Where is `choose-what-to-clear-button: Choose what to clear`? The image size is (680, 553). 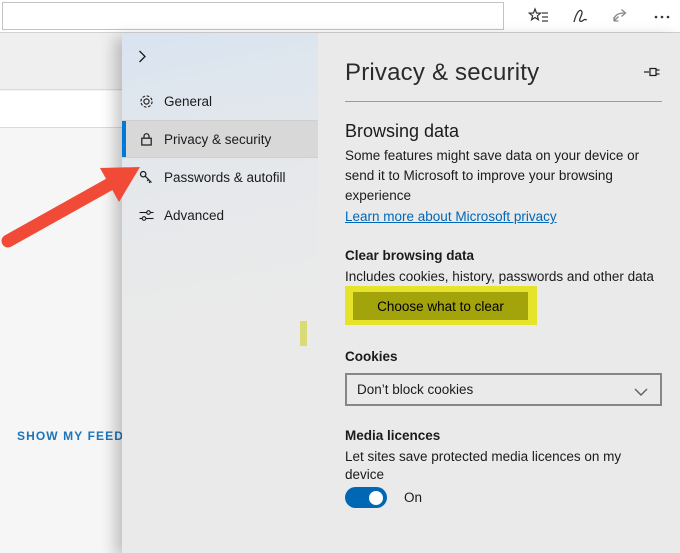 choose-what-to-clear-button: Choose what to clear is located at coordinates (440, 306).